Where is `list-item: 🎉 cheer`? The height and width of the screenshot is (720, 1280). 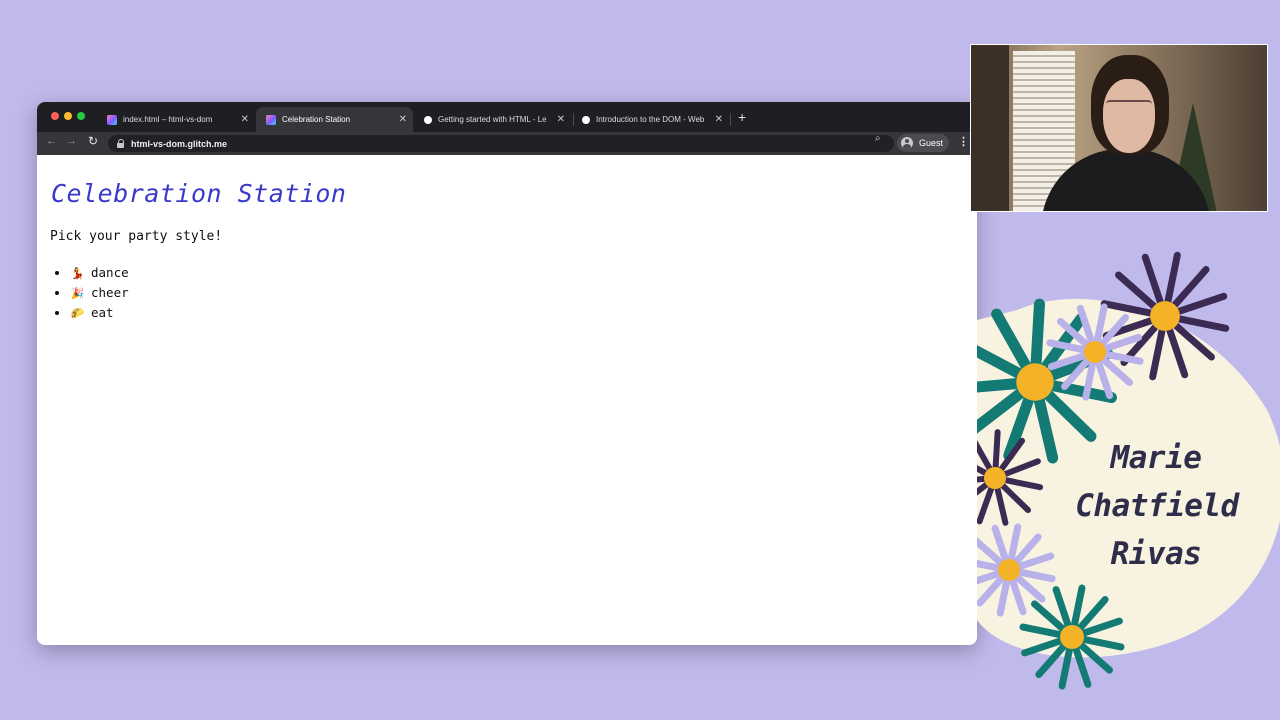 list-item: 🎉 cheer is located at coordinates (99, 293).